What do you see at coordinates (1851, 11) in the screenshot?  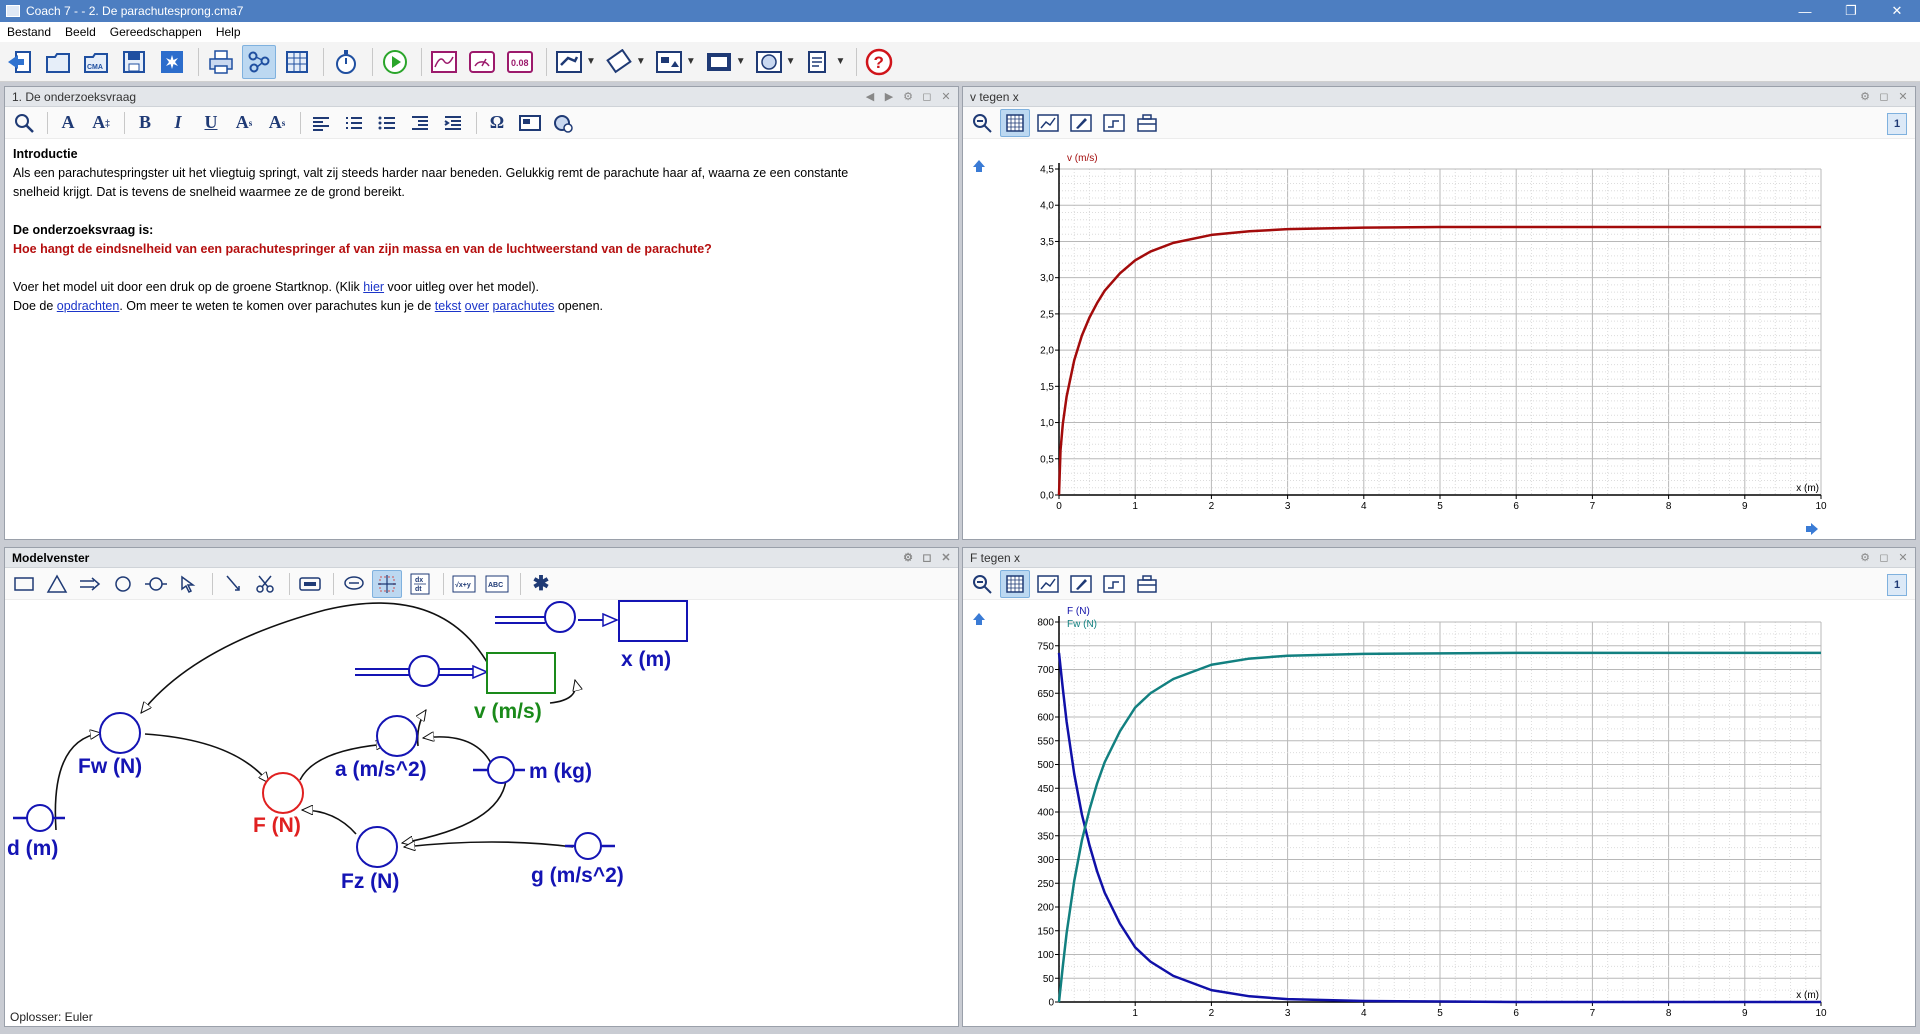 I see `restore-button: ❐` at bounding box center [1851, 11].